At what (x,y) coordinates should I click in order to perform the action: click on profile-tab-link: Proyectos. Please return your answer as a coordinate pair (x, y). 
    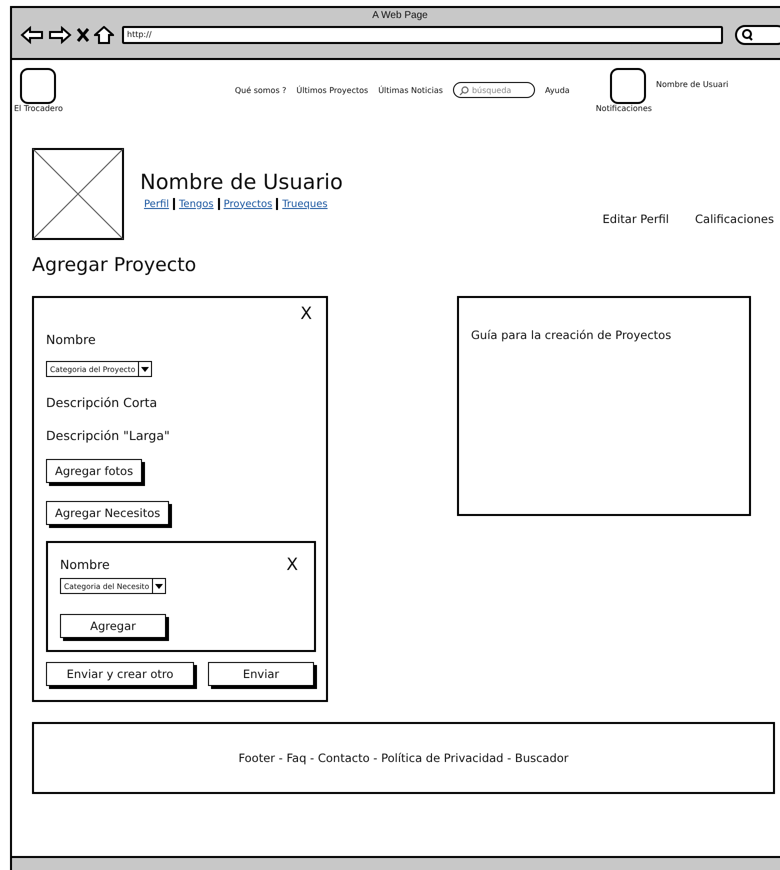
    Looking at the image, I should click on (248, 204).